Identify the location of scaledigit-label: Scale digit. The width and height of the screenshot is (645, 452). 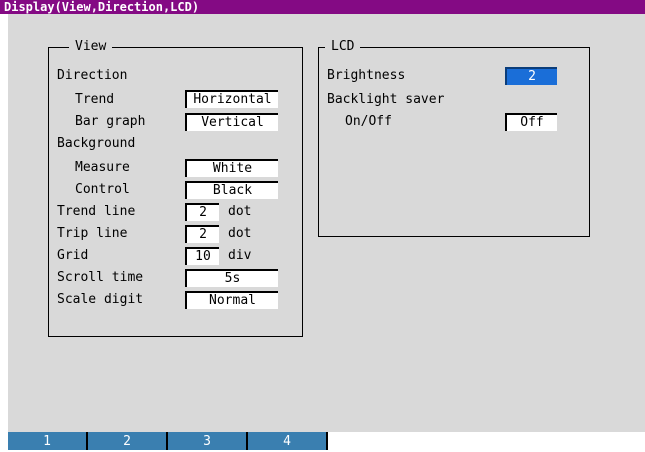
(100, 299).